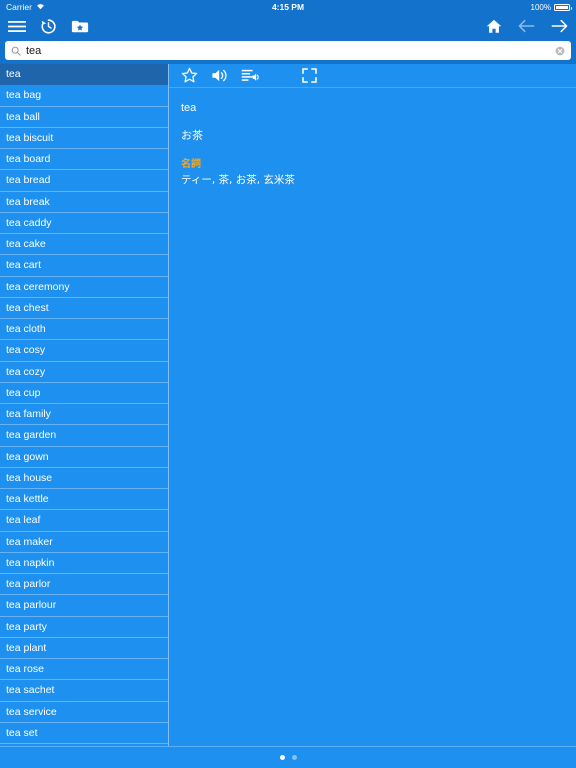 This screenshot has width=576, height=768. What do you see at coordinates (494, 26) in the screenshot?
I see `home-icon` at bounding box center [494, 26].